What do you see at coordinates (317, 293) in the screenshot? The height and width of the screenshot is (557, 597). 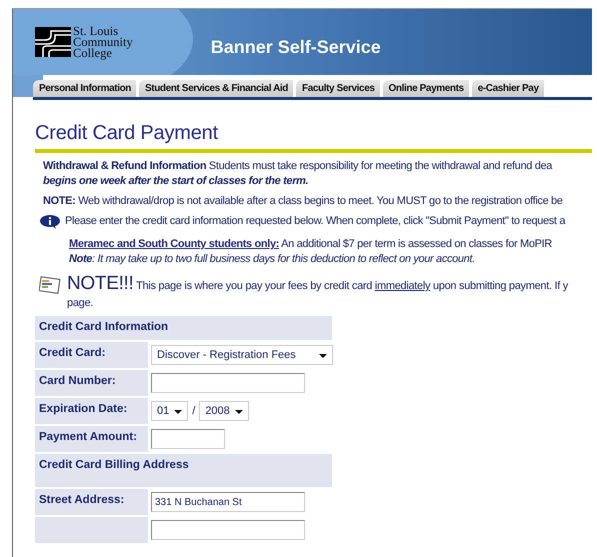 I see `notice-text: NOTE!!!This page is where you pay your fees by credit card immediately upon submitting payment. If y page.` at bounding box center [317, 293].